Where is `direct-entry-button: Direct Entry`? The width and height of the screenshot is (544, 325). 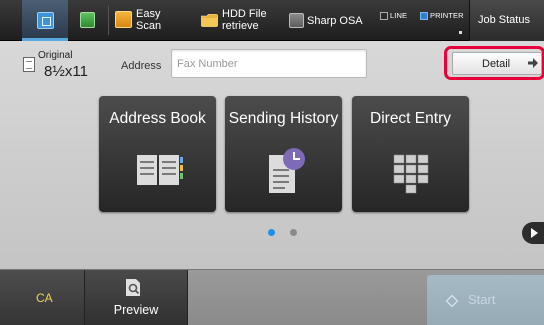
direct-entry-button: Direct Entry is located at coordinates (410, 154).